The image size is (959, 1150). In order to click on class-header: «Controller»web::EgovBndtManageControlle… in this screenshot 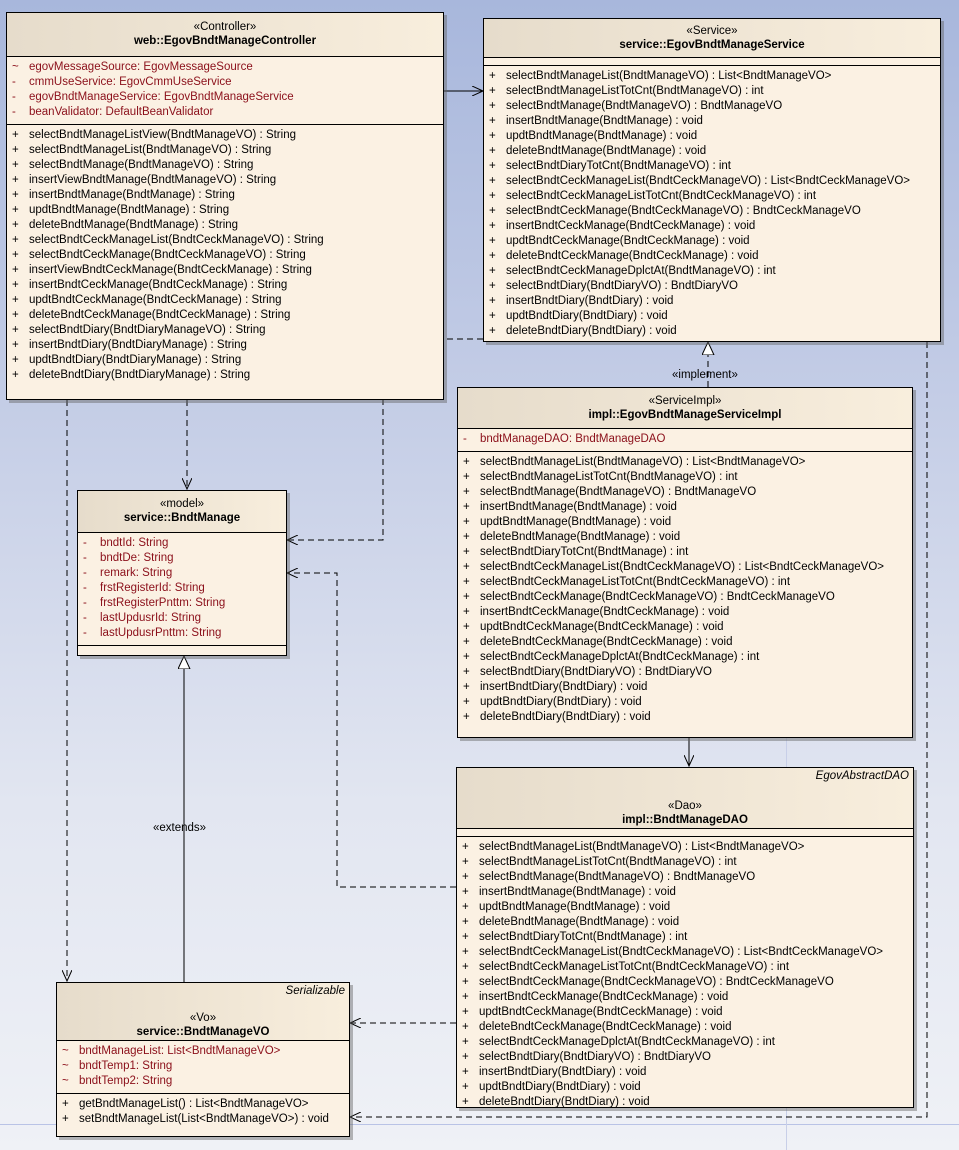, I will do `click(225, 35)`.